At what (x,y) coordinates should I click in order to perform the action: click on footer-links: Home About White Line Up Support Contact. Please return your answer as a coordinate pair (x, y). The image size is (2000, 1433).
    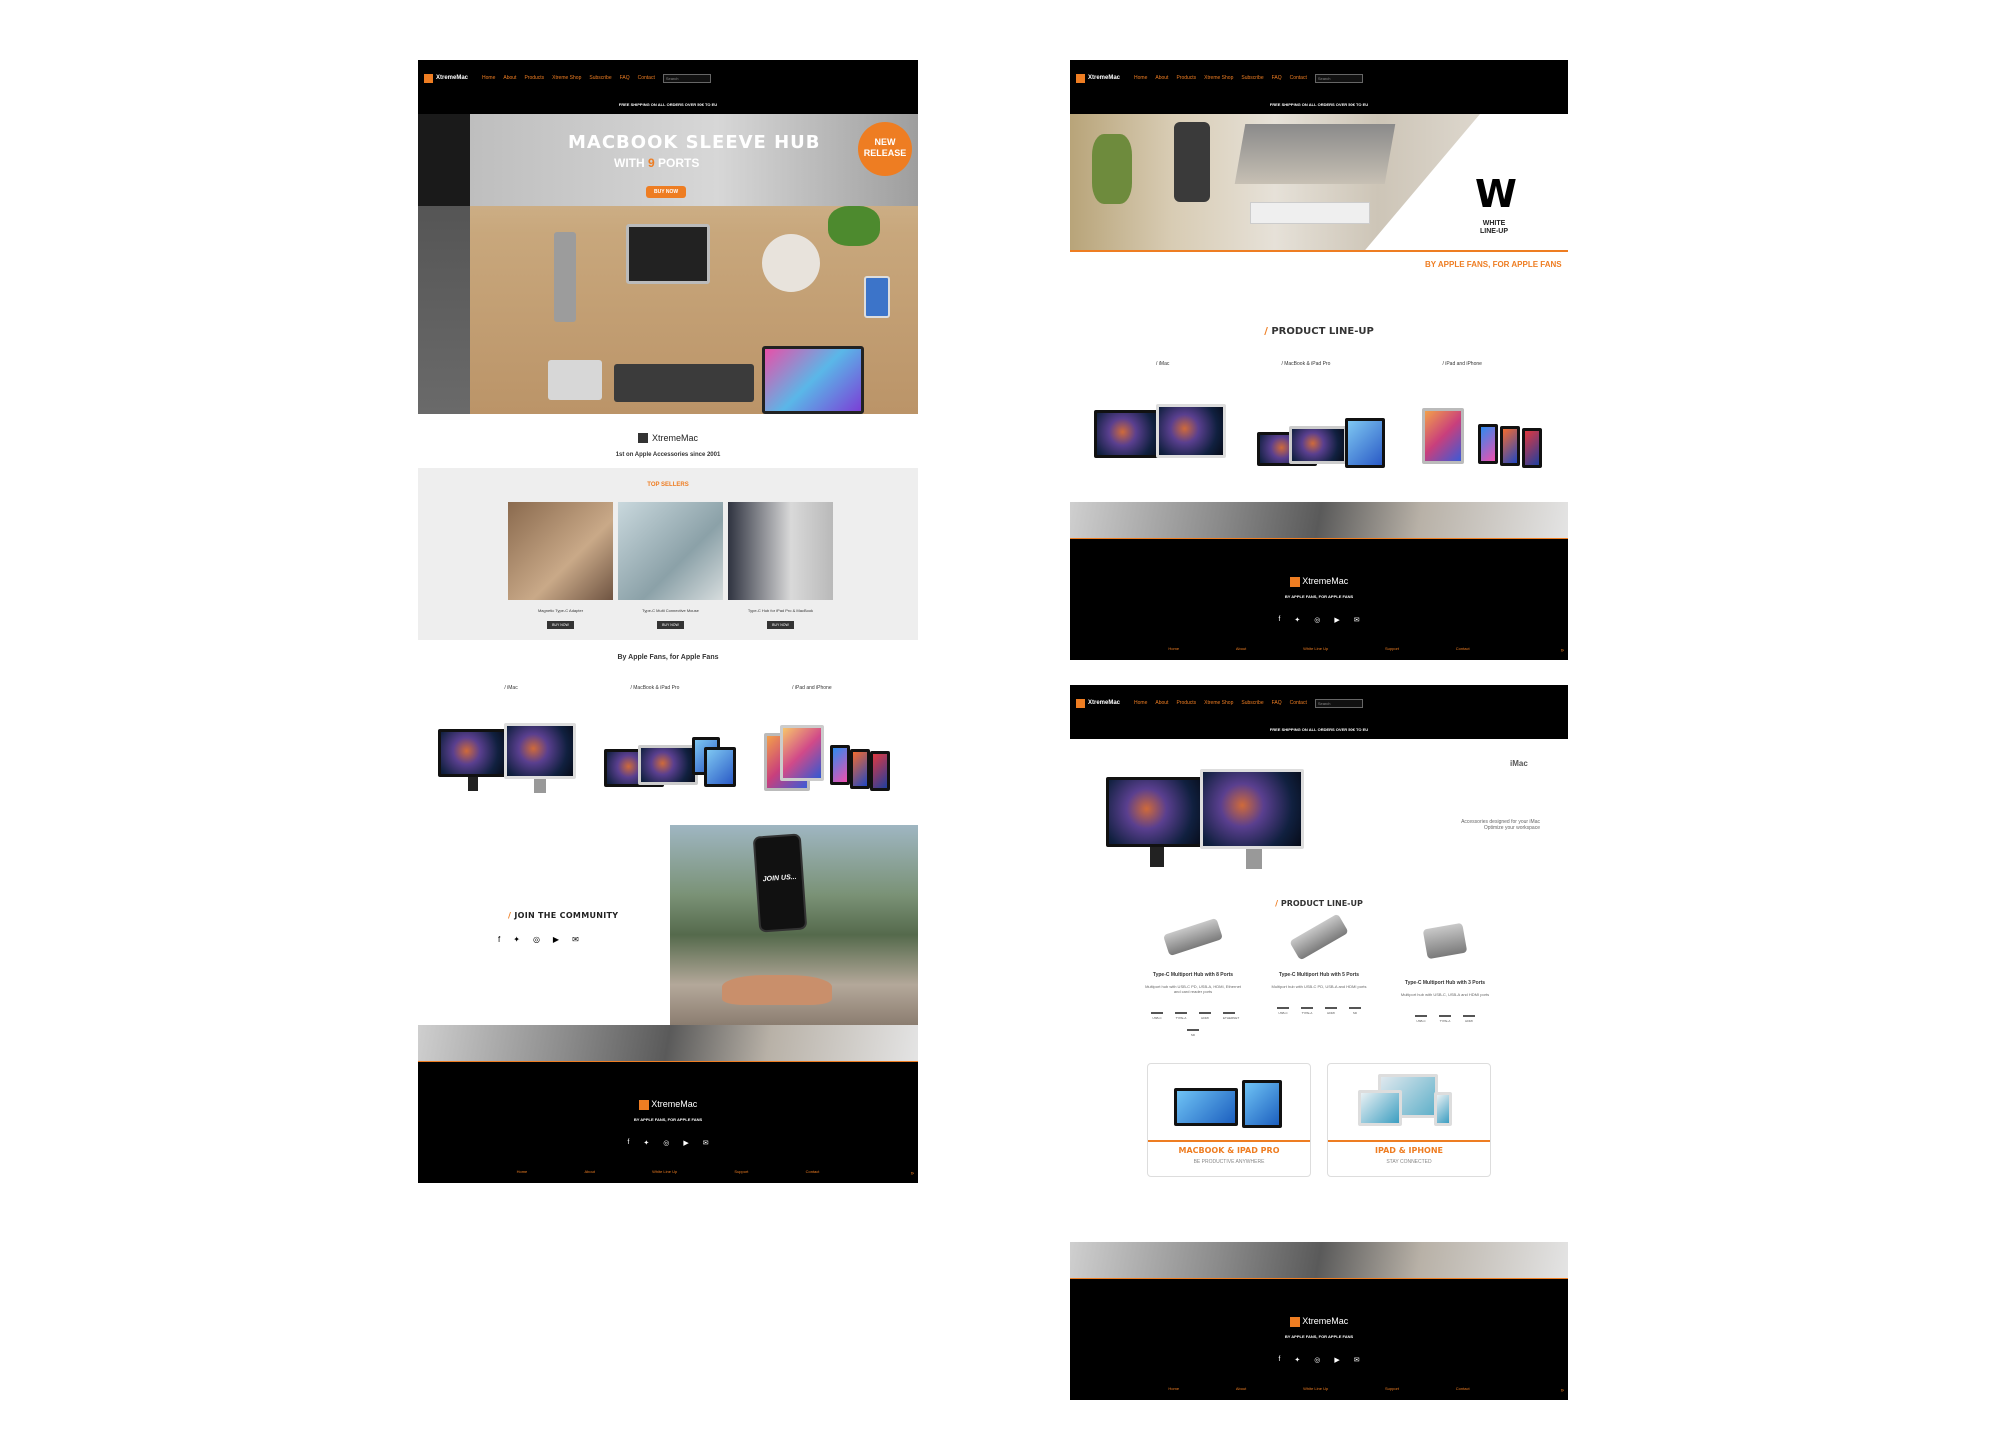
    Looking at the image, I should click on (1319, 648).